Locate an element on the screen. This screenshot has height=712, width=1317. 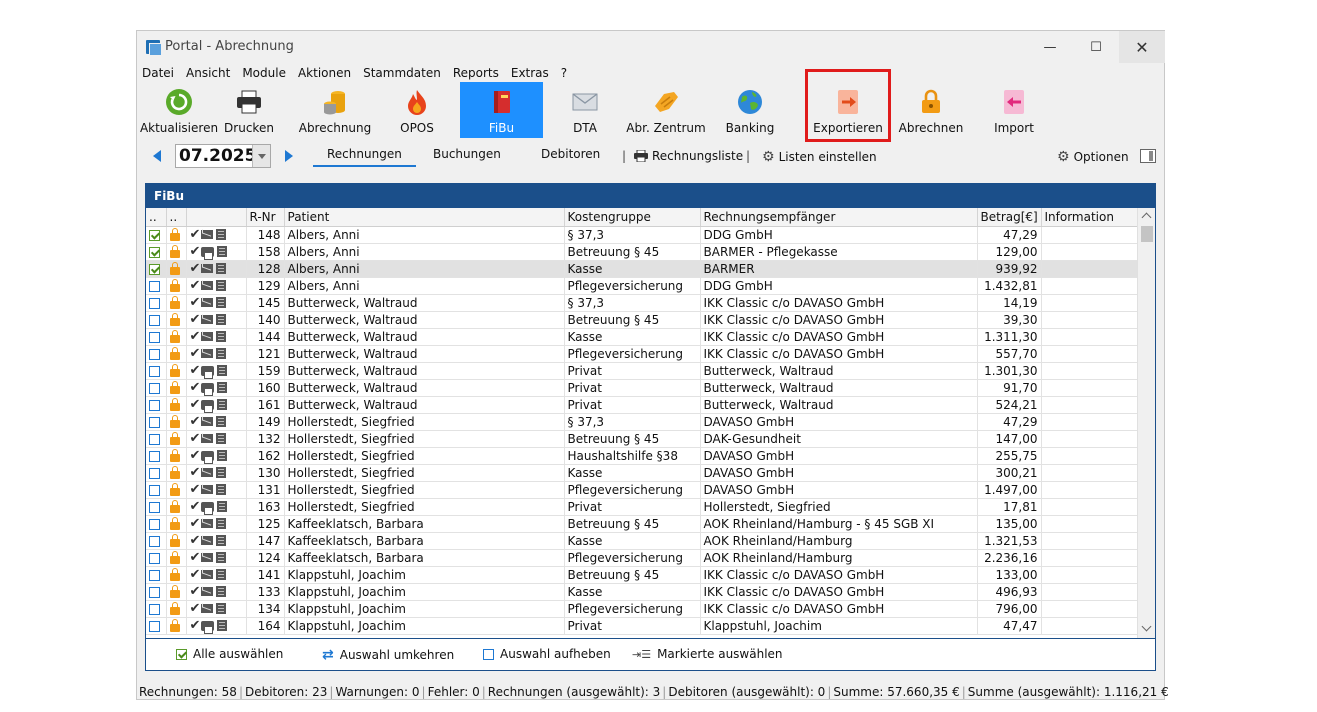
fibu-button: FiBu is located at coordinates (501, 110).